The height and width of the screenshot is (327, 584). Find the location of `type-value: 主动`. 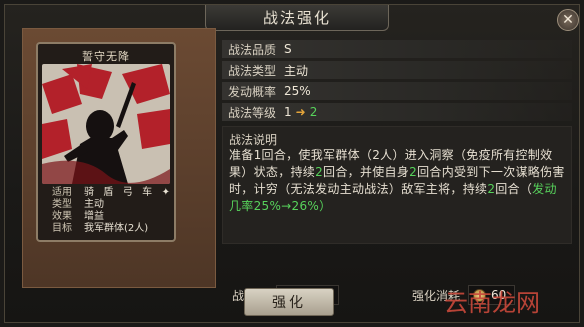

type-value: 主动 is located at coordinates (296, 70).